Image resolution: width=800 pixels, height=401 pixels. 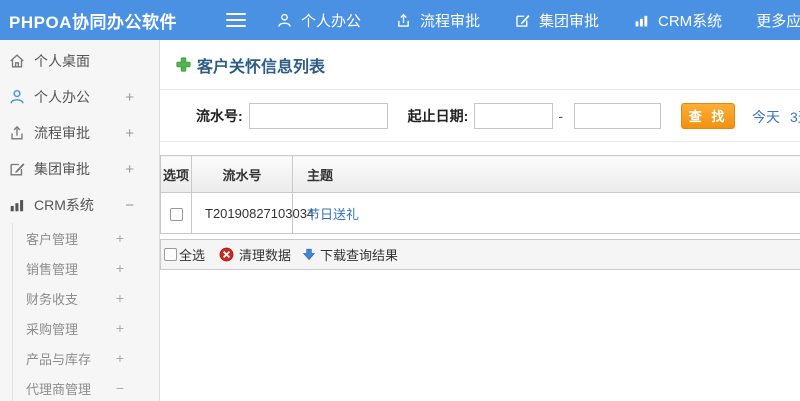 I want to click on filter-bar: 流水号: 起止日期: - 查 找 今天 3天, so click(x=480, y=116).